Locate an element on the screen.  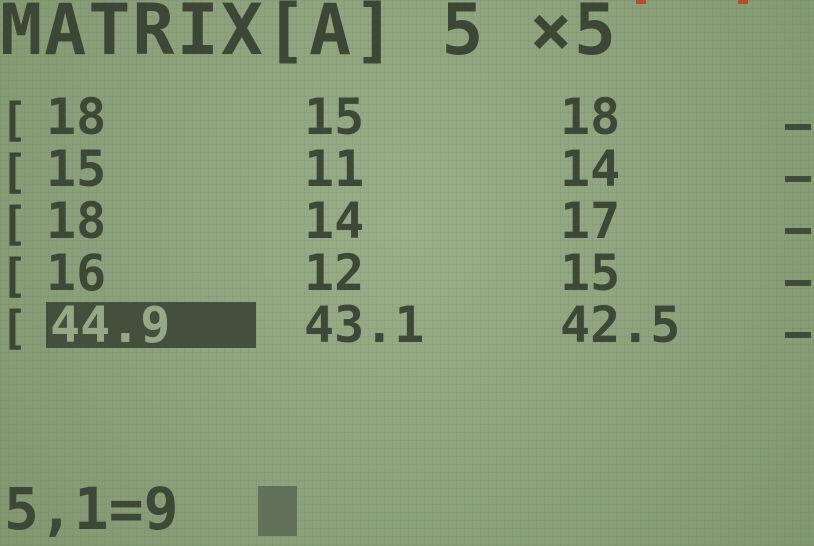
matrix-cell-4-2: 12 is located at coordinates (399, 273).